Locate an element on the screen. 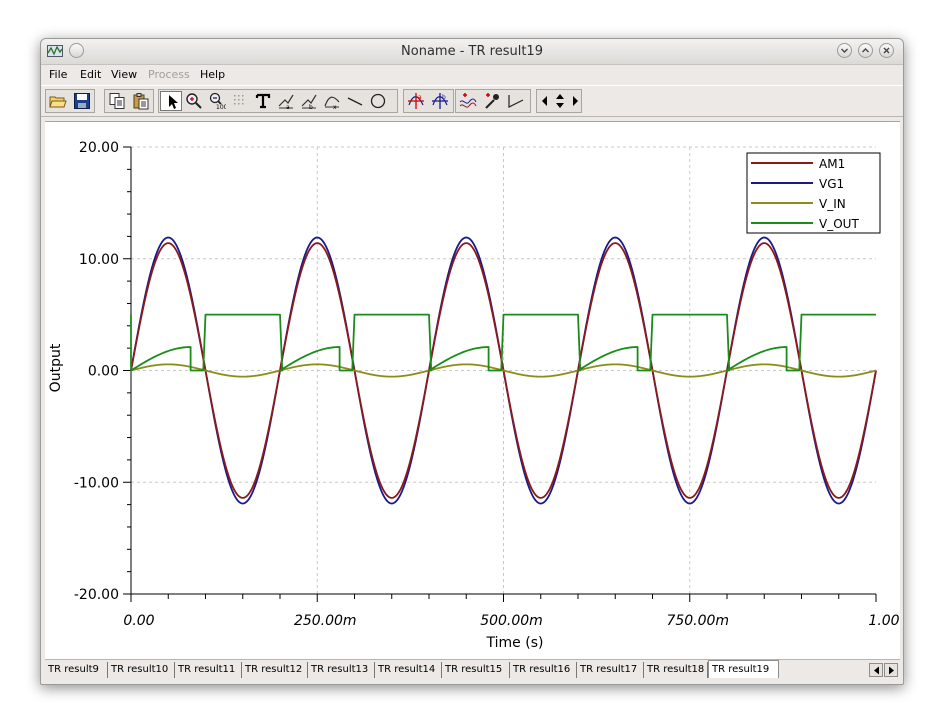  close-icon is located at coordinates (886, 50).